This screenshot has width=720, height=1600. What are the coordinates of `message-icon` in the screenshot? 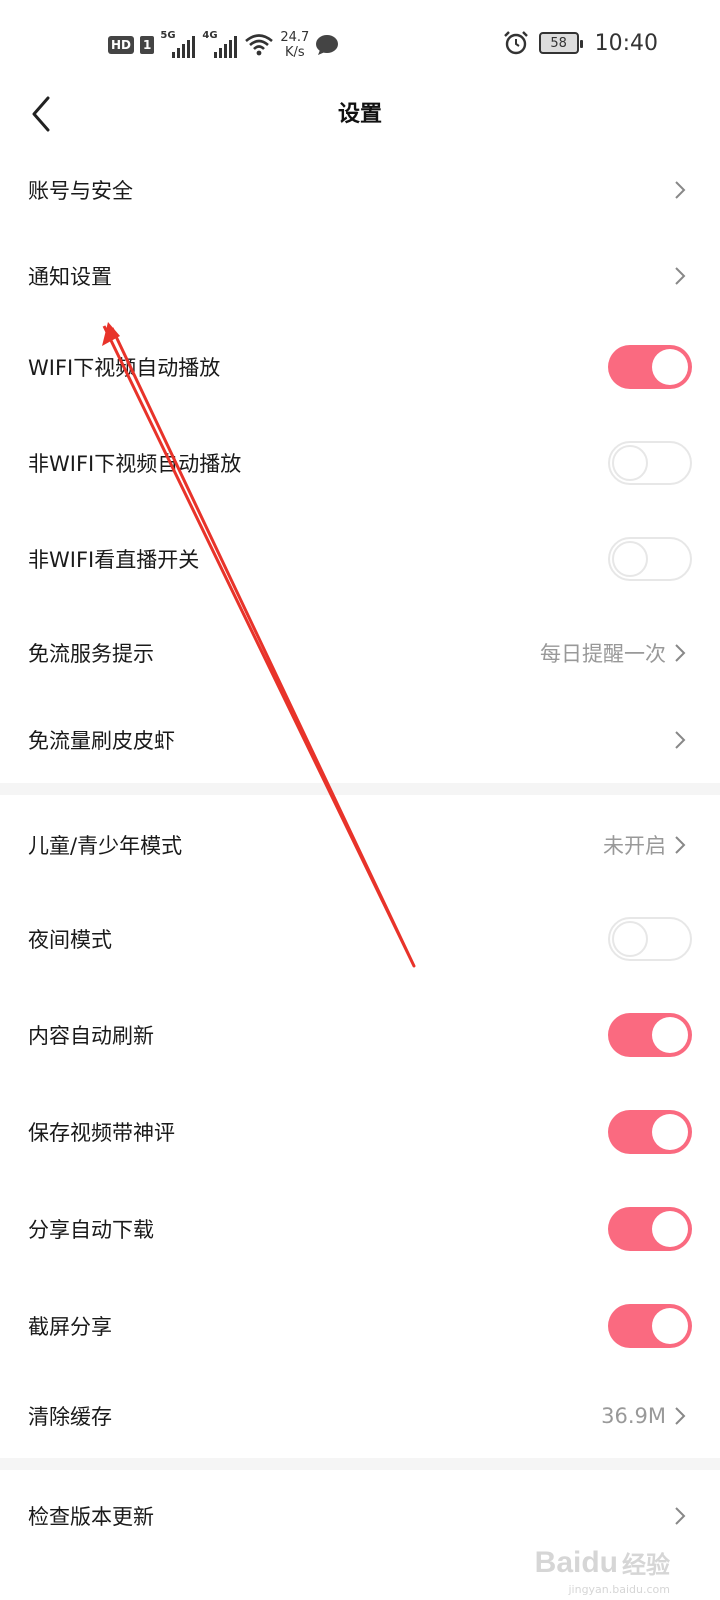 It's located at (327, 45).